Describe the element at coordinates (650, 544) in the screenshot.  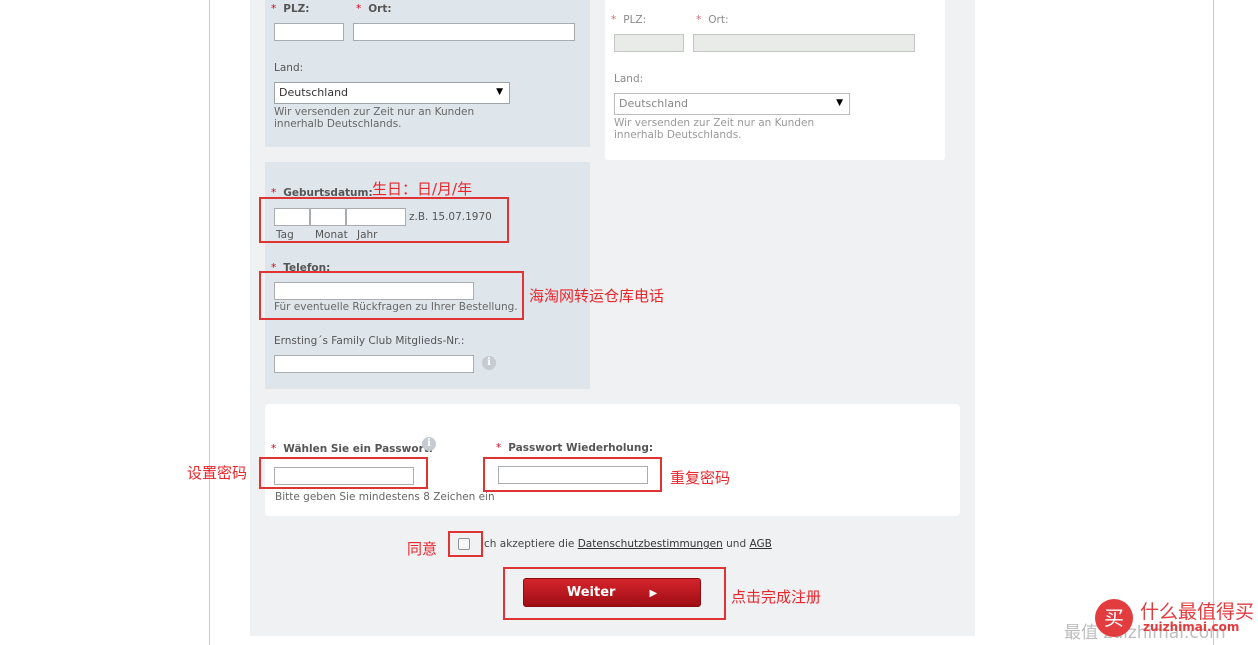
I see `privacy-link: Datenschutzbestimmungen` at that location.